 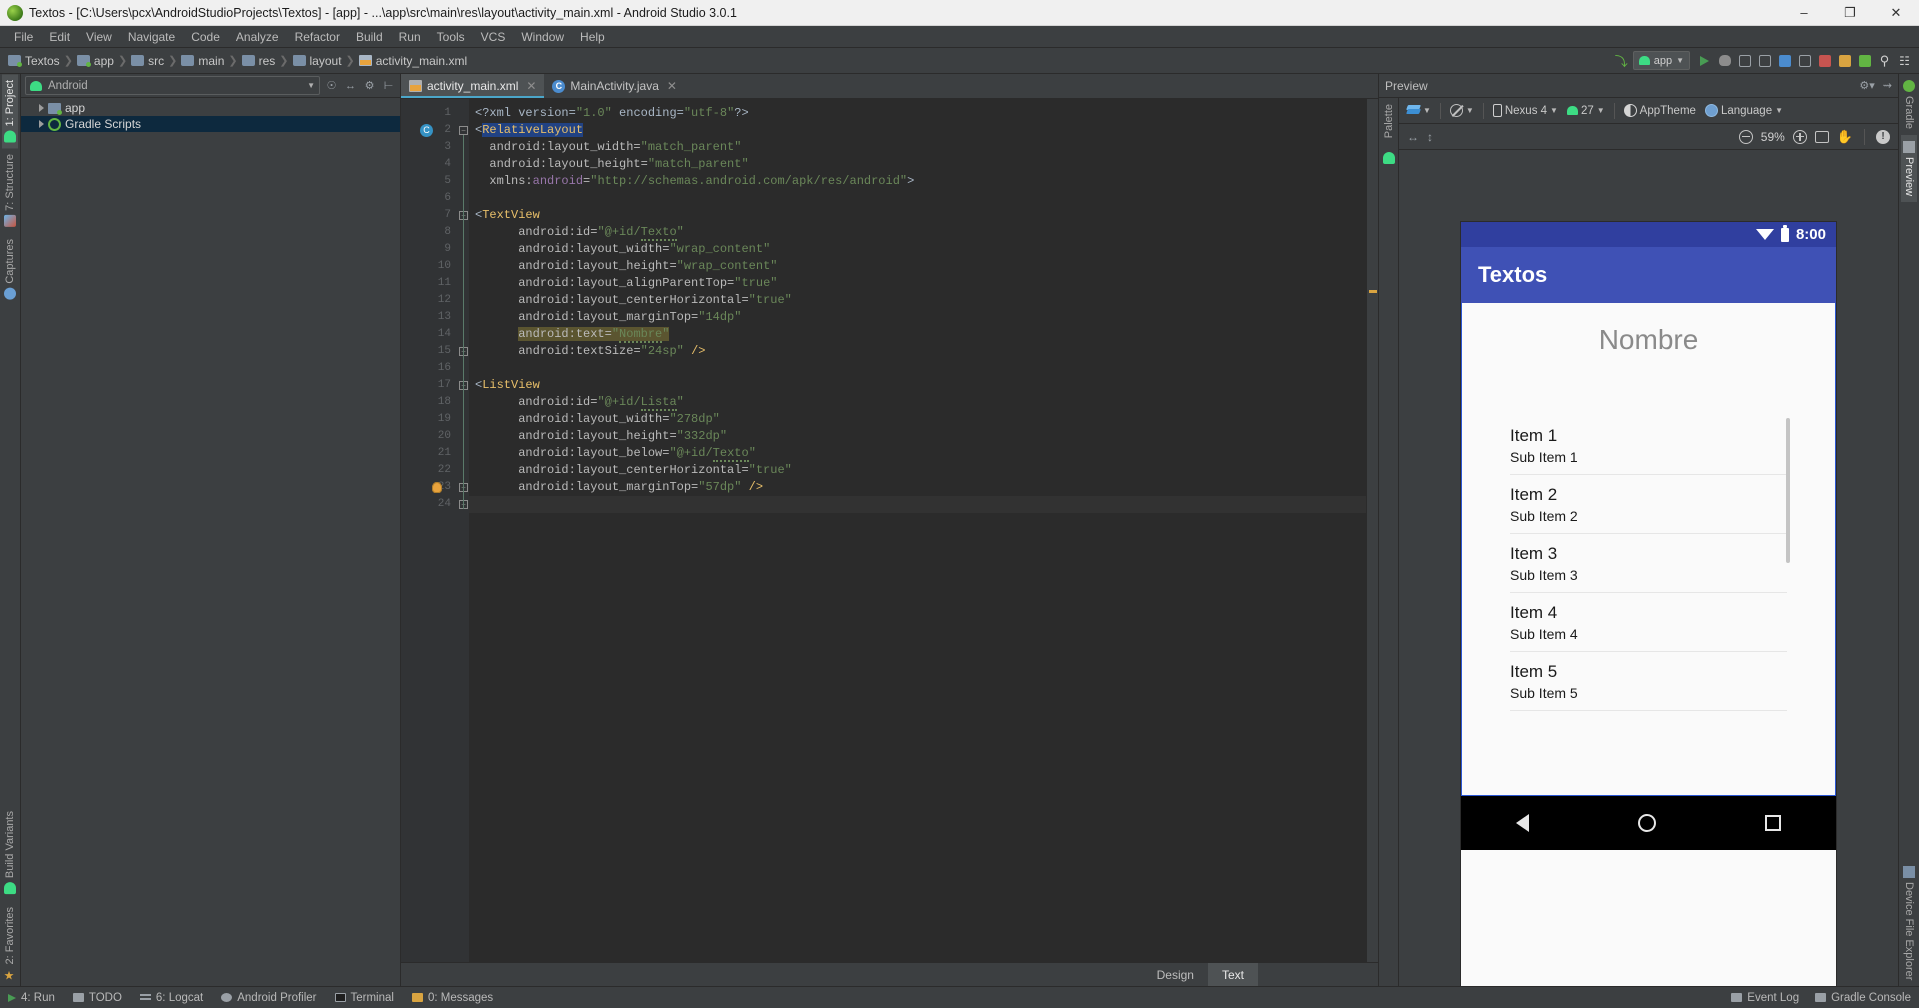 What do you see at coordinates (1784, 60) in the screenshot?
I see `sync-gradle-icon` at bounding box center [1784, 60].